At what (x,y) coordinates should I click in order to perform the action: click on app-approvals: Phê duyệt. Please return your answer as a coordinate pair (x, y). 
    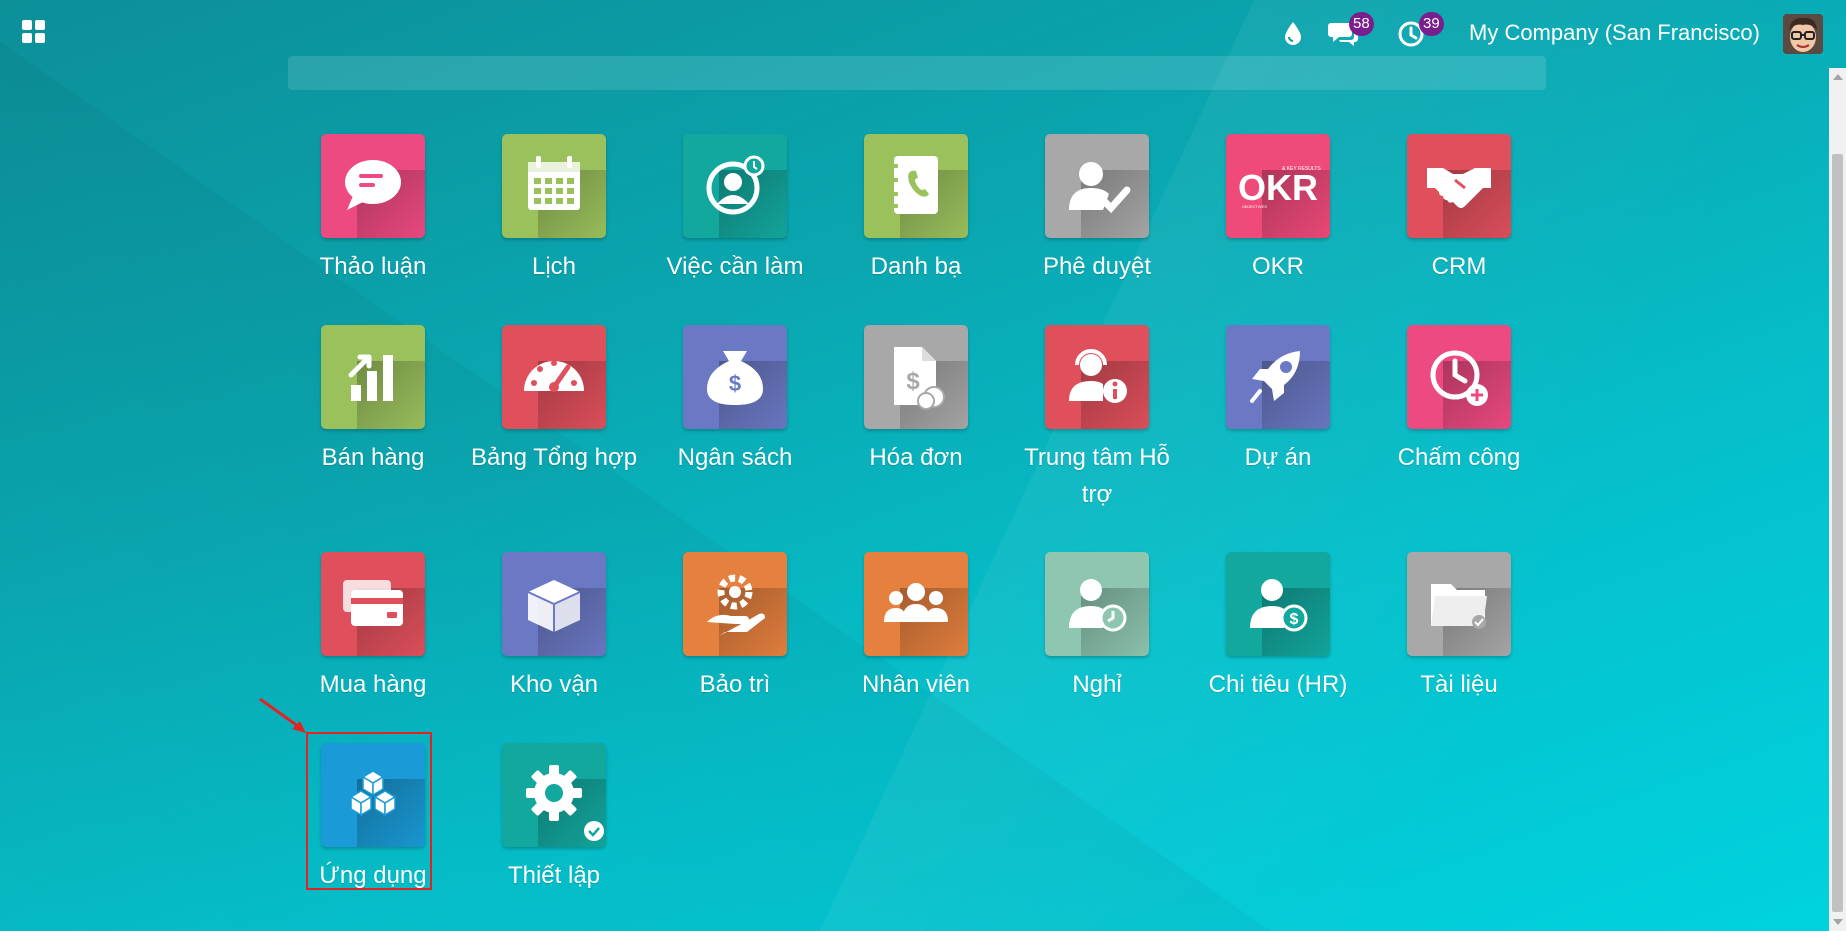
    Looking at the image, I should click on (1097, 209).